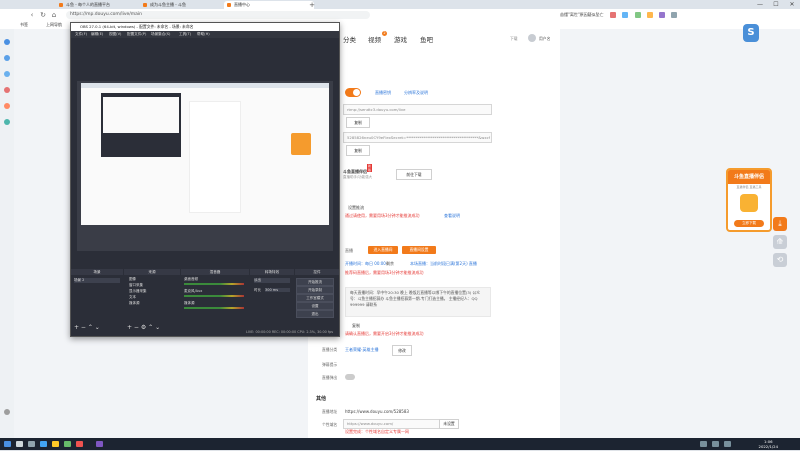  Describe the element at coordinates (19, 444) in the screenshot. I see `search-icon` at that location.